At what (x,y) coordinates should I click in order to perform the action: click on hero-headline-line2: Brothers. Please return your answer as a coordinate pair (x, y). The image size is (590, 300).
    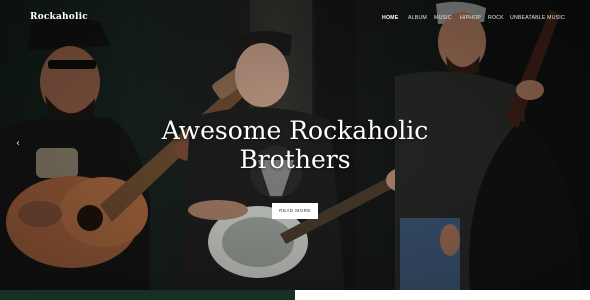
    Looking at the image, I should click on (295, 159).